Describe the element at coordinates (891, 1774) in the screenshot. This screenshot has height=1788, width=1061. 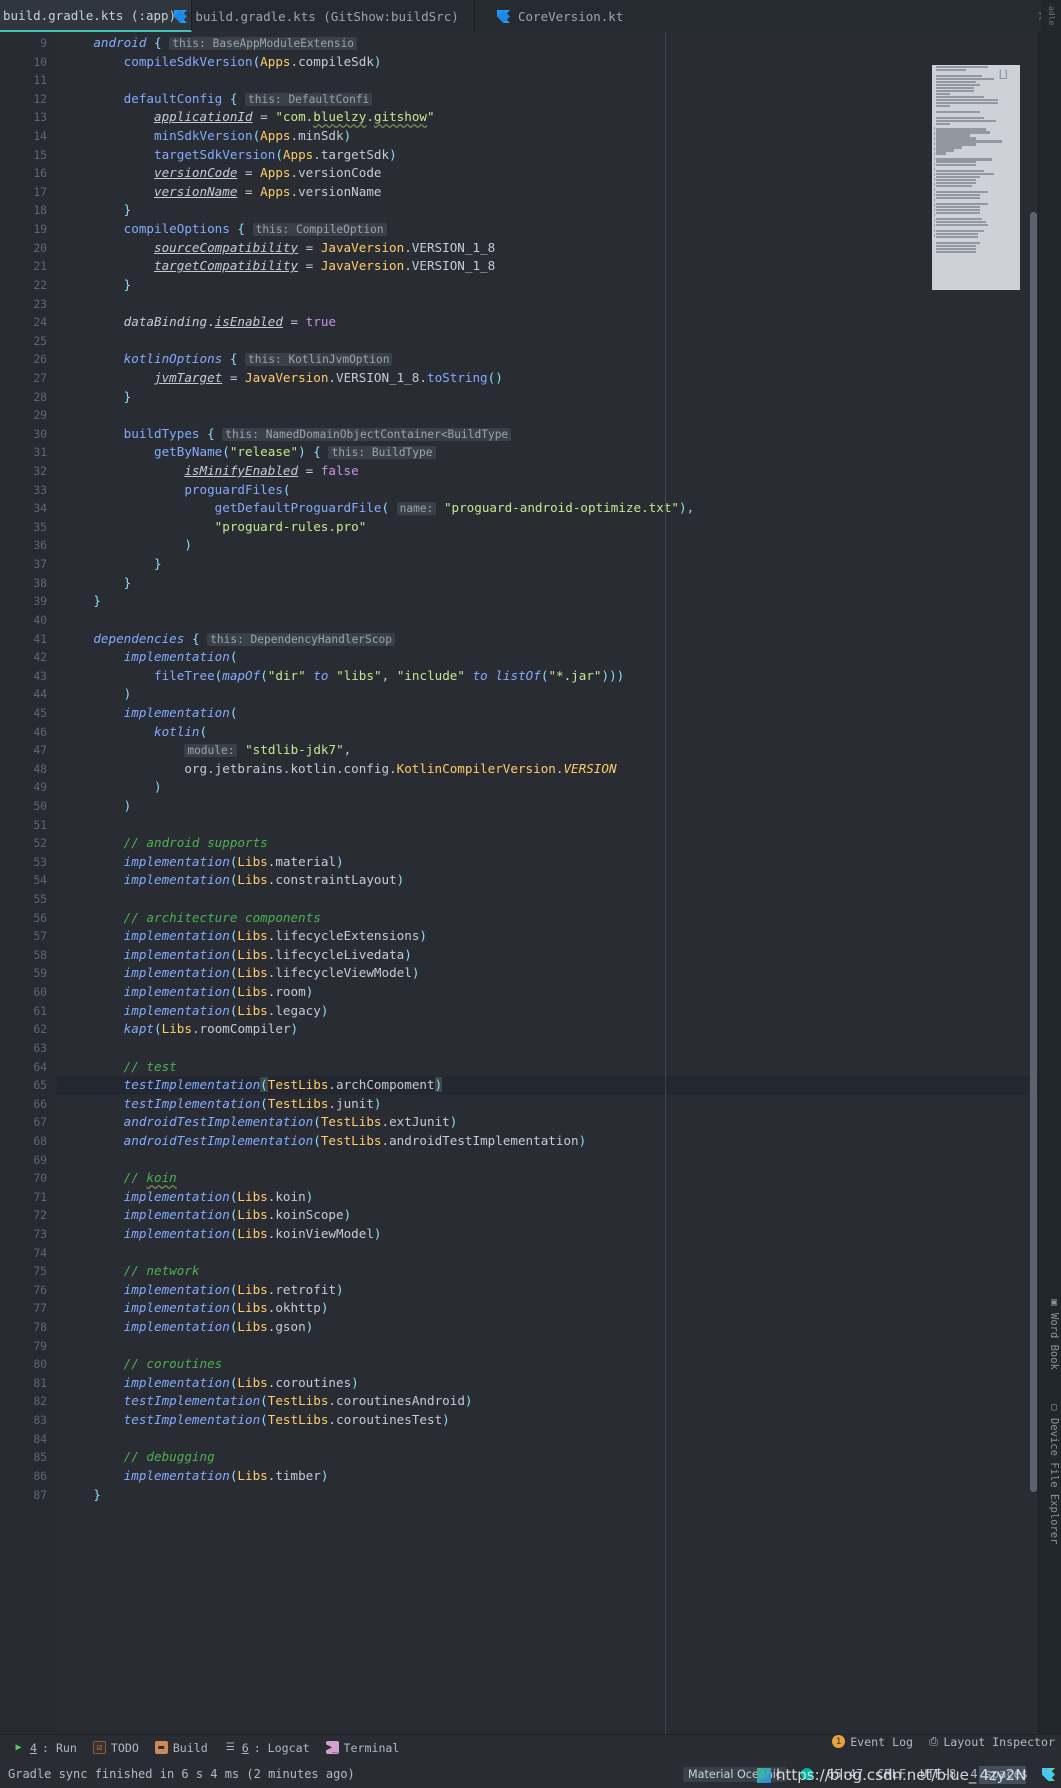
I see `line-separator: CRLF` at that location.